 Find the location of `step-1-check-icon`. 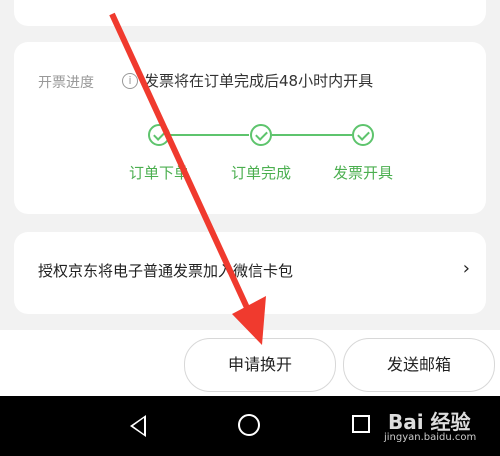

step-1-check-icon is located at coordinates (159, 135).